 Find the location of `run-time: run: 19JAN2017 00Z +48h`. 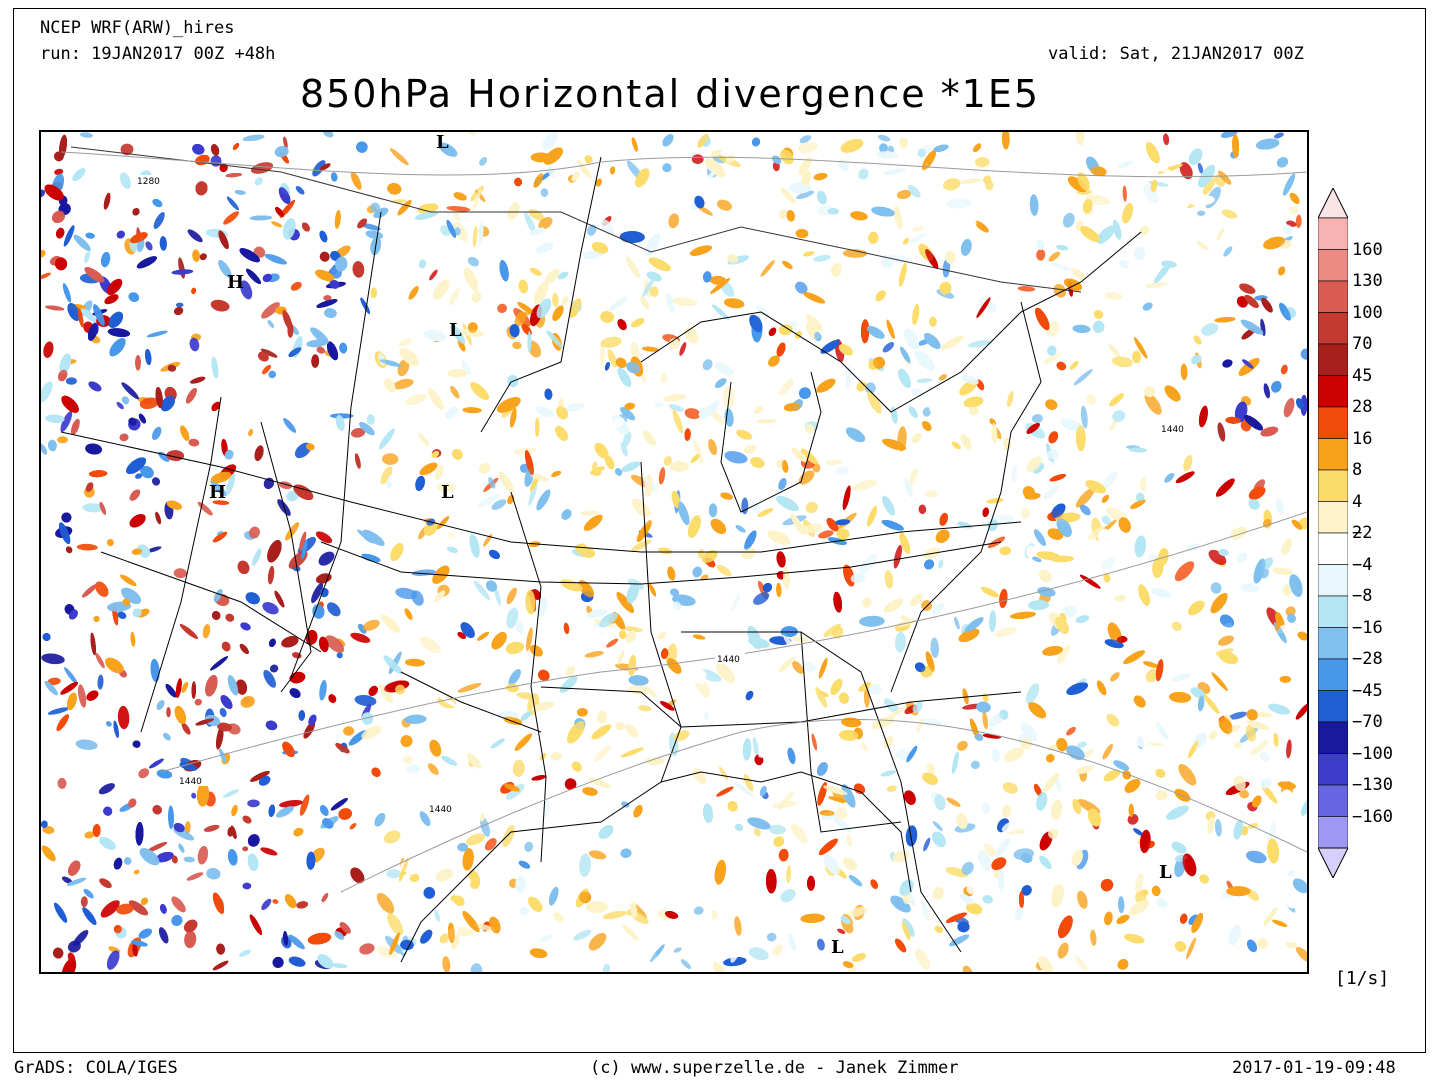

run-time: run: 19JAN2017 00Z +48h is located at coordinates (158, 54).